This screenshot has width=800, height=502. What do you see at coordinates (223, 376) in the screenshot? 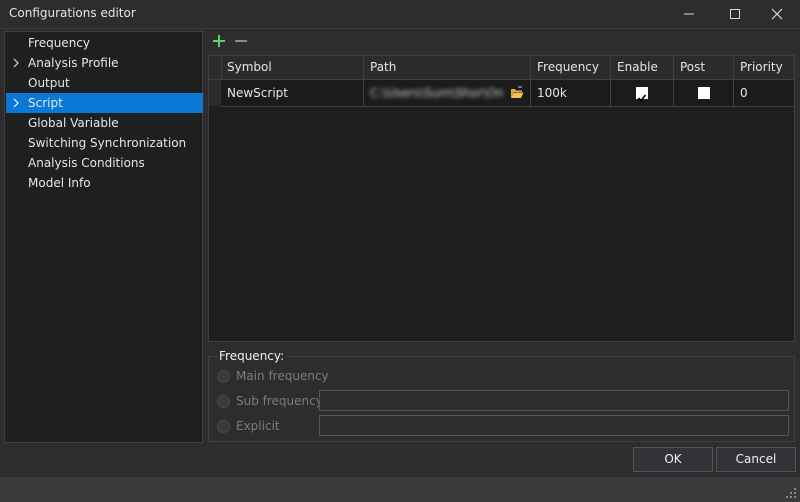
I see `main-frequency-radio` at bounding box center [223, 376].